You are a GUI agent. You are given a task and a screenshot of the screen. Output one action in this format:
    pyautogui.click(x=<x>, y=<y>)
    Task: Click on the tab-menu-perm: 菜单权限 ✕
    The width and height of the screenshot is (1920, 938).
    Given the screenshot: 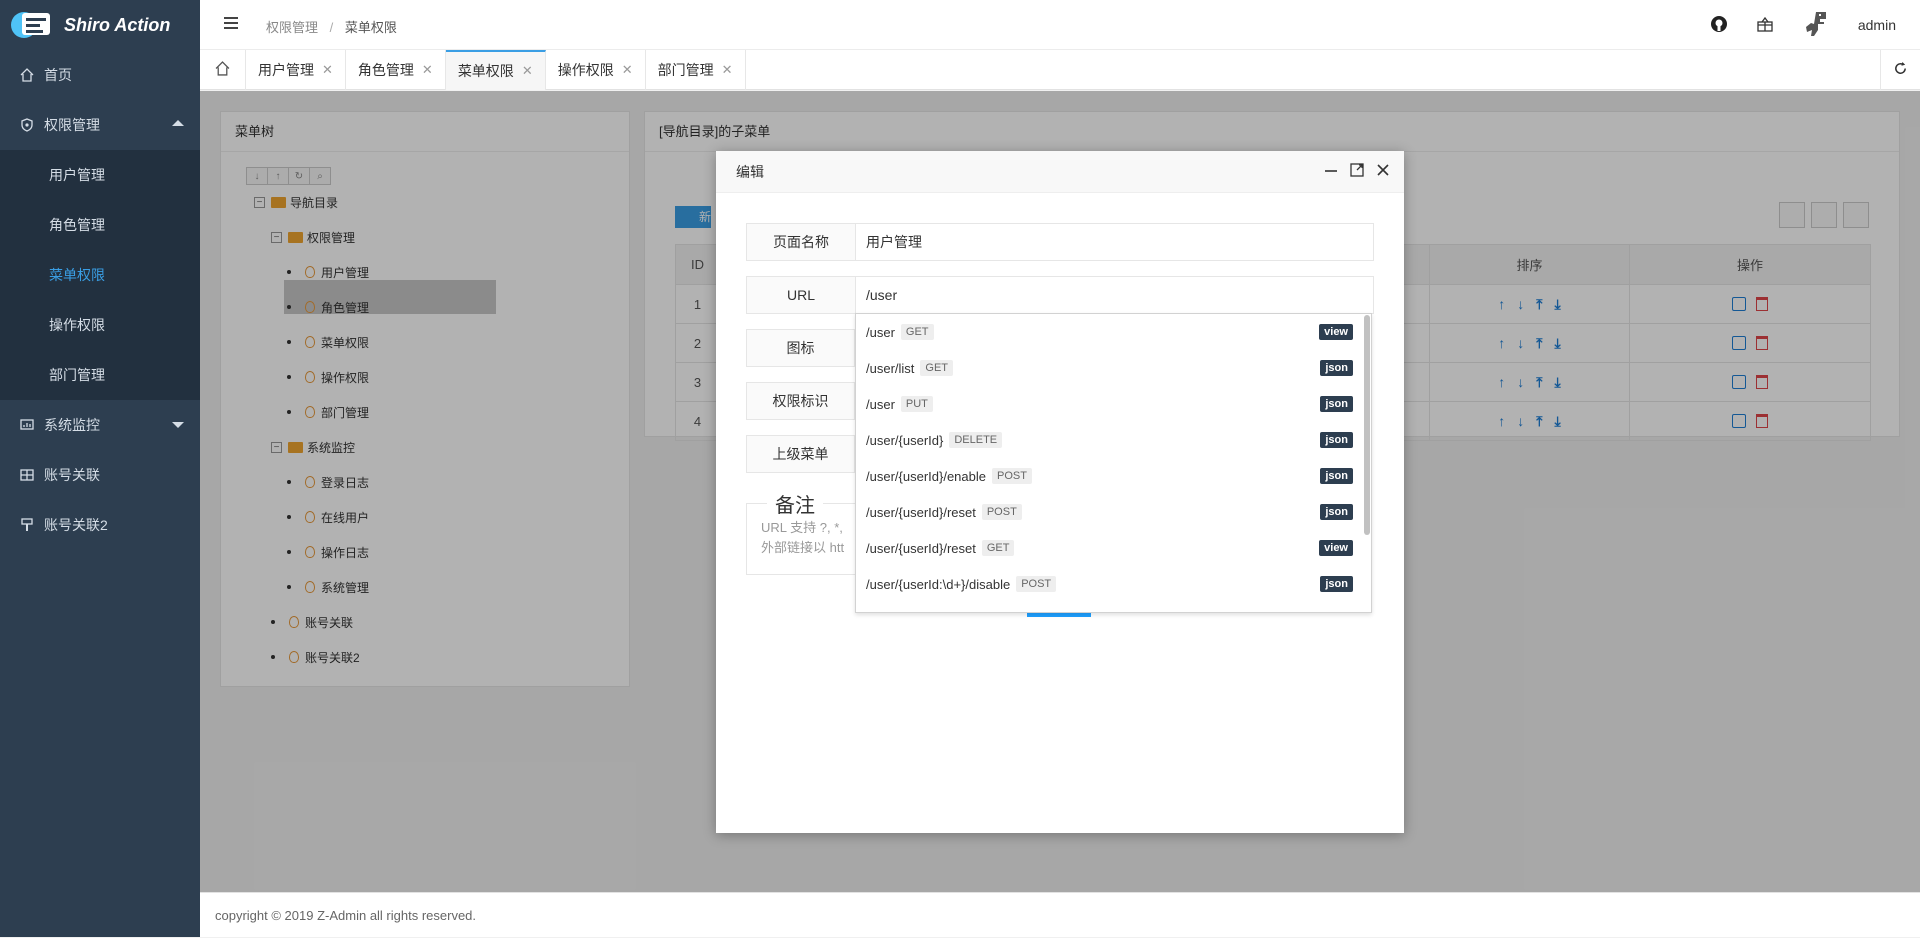 What is the action you would take?
    pyautogui.click(x=495, y=70)
    